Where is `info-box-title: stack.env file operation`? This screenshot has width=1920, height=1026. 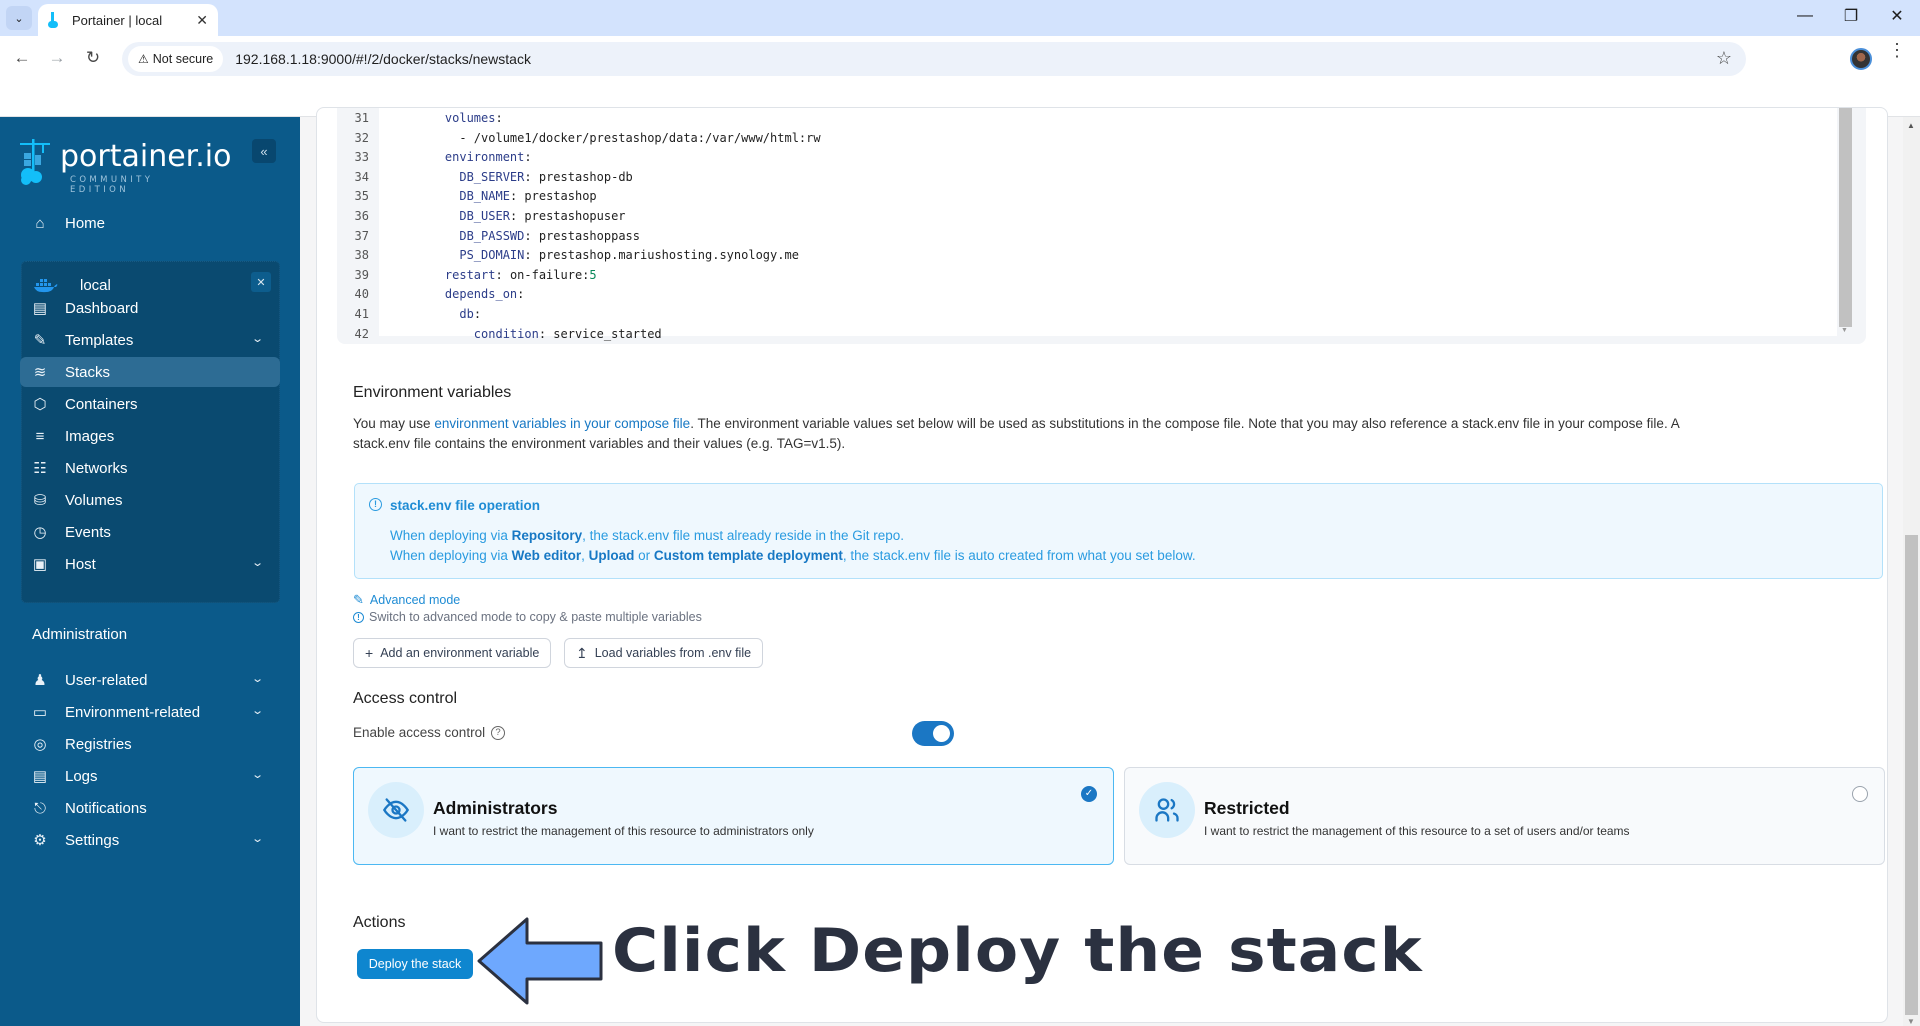 info-box-title: stack.env file operation is located at coordinates (465, 505).